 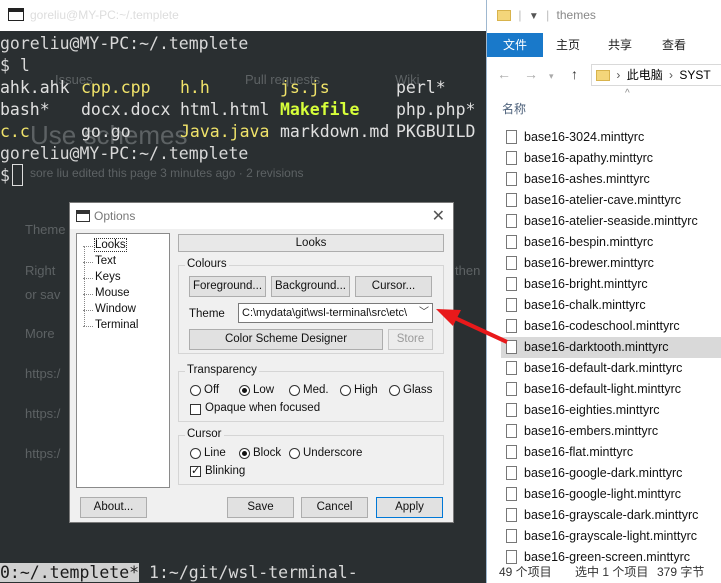 I want to click on file-row: base16-google-light.minttyrc, so click(x=611, y=494).